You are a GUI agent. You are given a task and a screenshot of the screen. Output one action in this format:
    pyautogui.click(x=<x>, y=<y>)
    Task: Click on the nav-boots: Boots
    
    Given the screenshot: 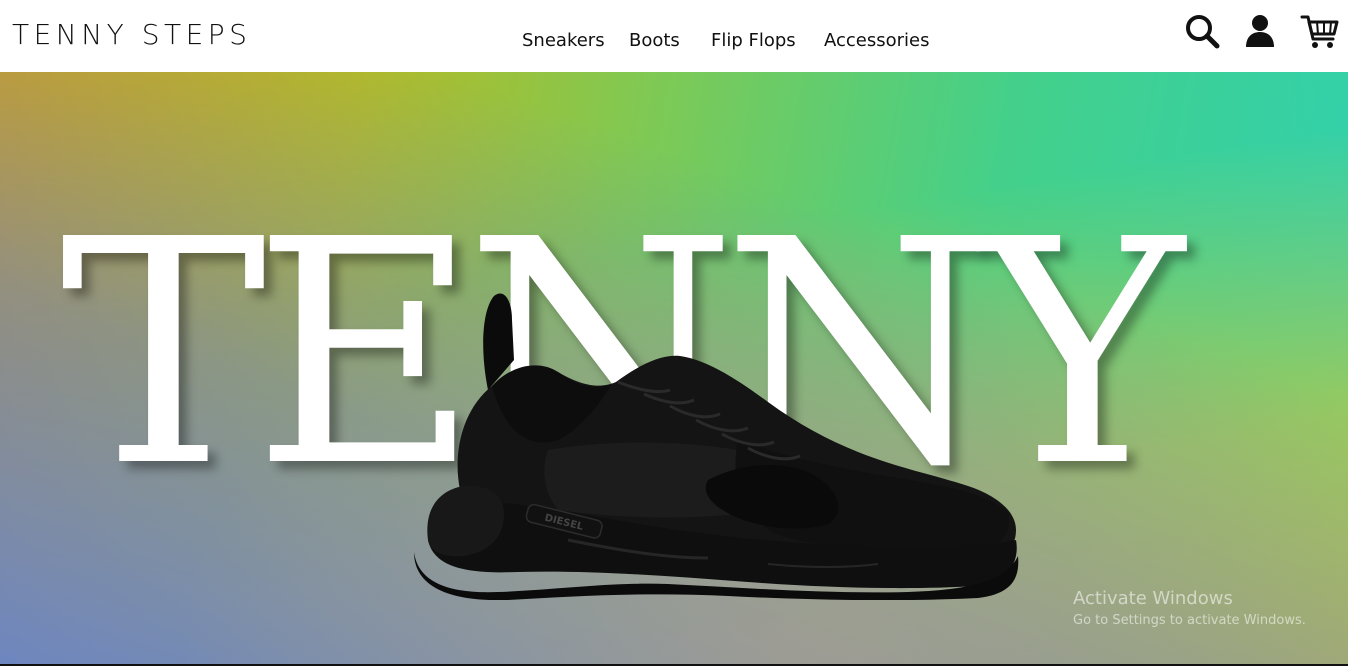 What is the action you would take?
    pyautogui.click(x=654, y=40)
    